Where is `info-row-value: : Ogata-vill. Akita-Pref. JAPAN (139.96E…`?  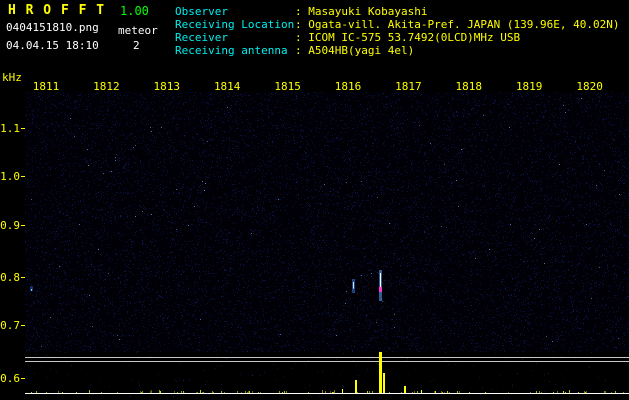
info-row-value: : Ogata-vill. Akita-Pref. JAPAN (139.96E… is located at coordinates (457, 24).